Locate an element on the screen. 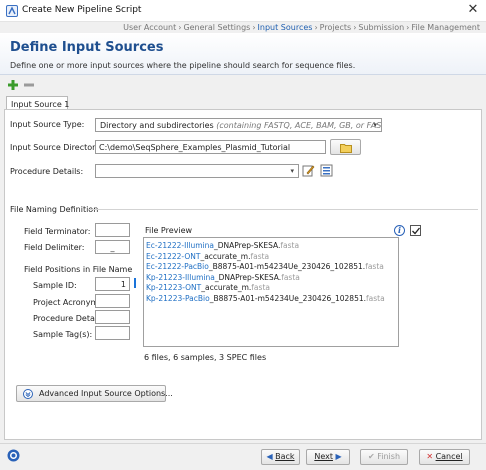  next-button: Next ▶ is located at coordinates (328, 457).